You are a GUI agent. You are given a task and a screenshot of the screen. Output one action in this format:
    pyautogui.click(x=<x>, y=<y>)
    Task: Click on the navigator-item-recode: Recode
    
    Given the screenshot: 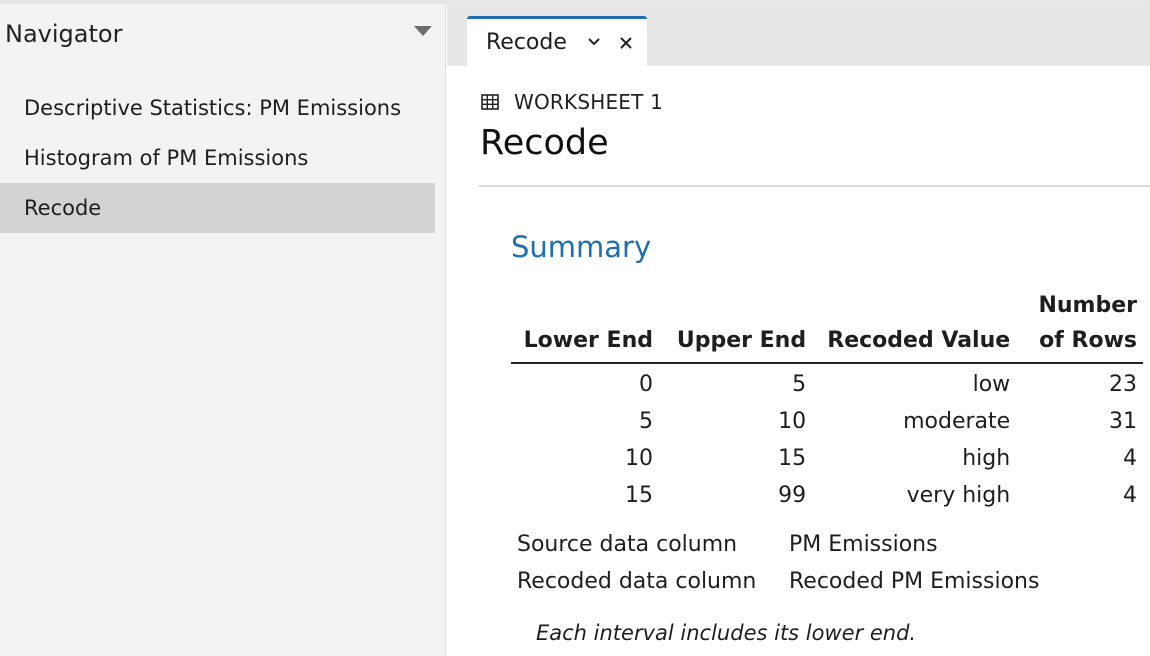 What is the action you would take?
    pyautogui.click(x=217, y=208)
    